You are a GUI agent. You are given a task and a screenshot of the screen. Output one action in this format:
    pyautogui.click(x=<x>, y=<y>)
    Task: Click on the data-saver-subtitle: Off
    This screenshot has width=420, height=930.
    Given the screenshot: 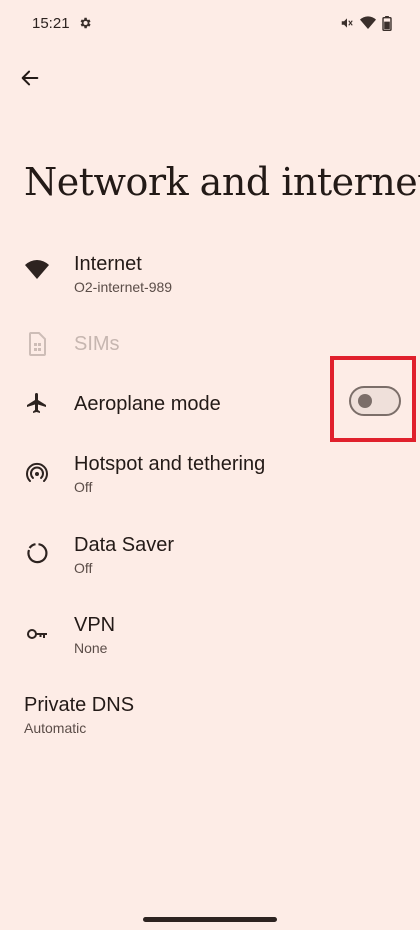 What is the action you would take?
    pyautogui.click(x=83, y=568)
    